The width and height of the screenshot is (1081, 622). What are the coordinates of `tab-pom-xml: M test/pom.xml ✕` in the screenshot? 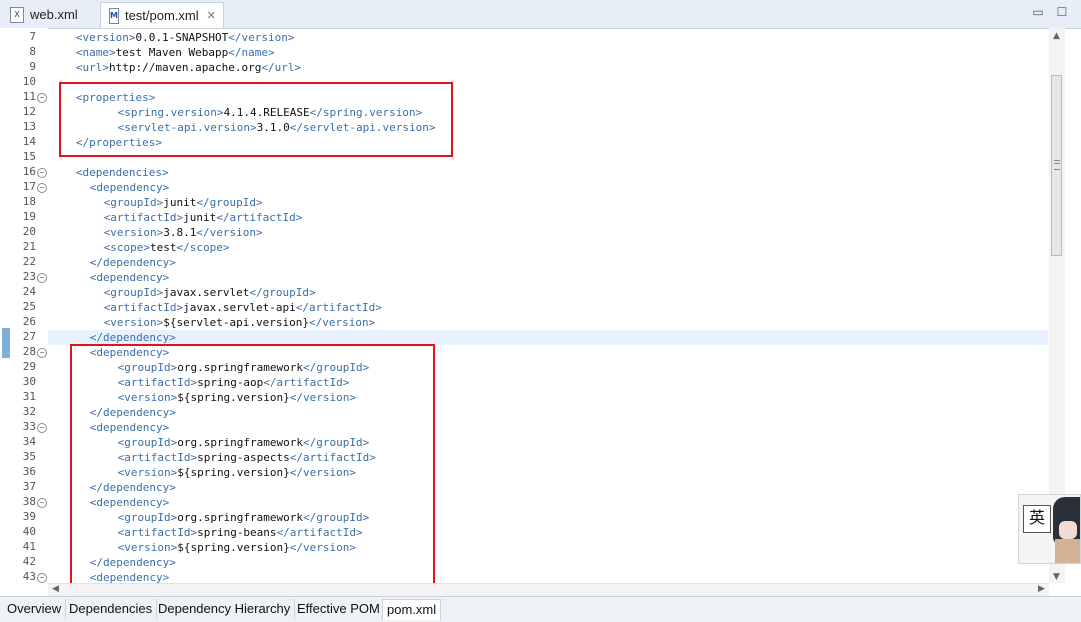 It's located at (162, 15).